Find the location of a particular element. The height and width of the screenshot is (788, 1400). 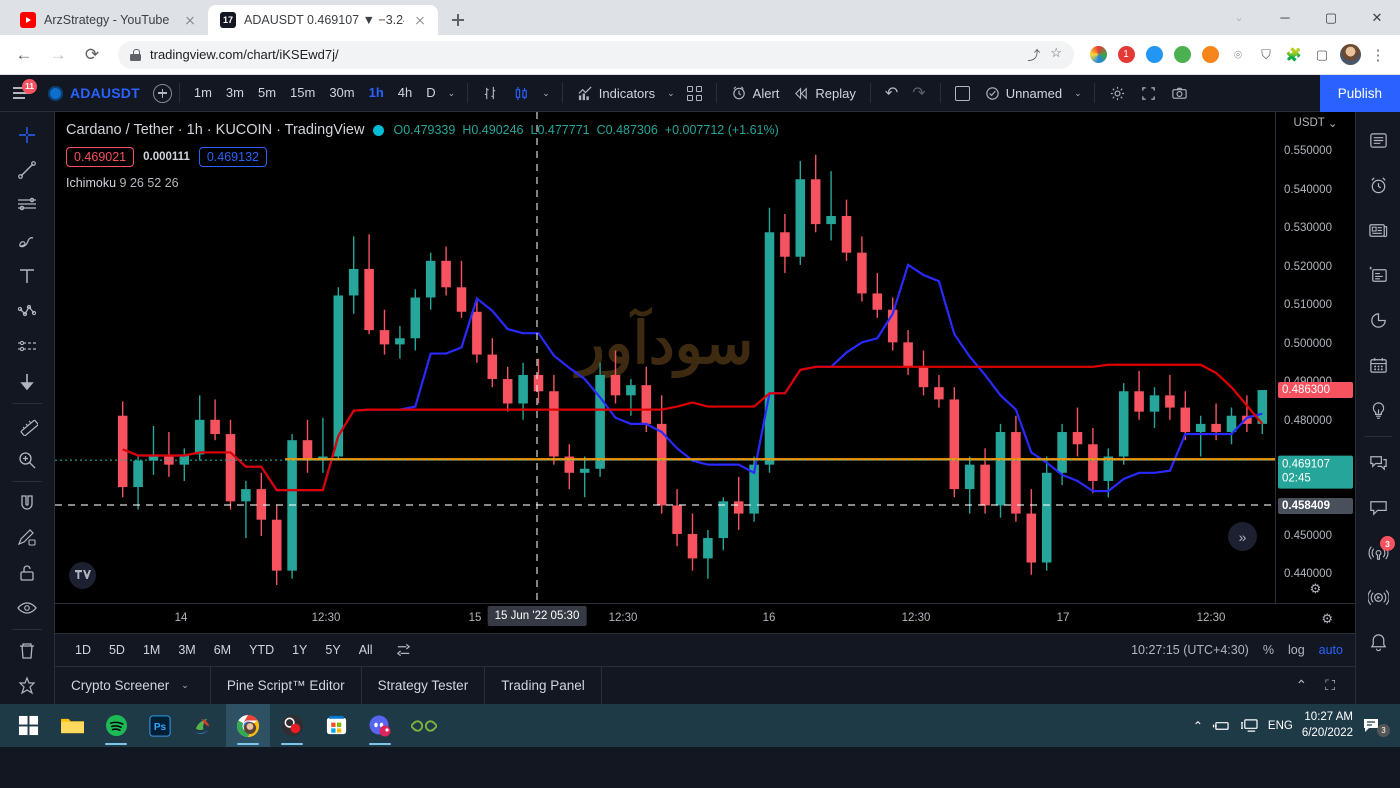

tray-chevron-icon: ⌃ is located at coordinates (1198, 726).